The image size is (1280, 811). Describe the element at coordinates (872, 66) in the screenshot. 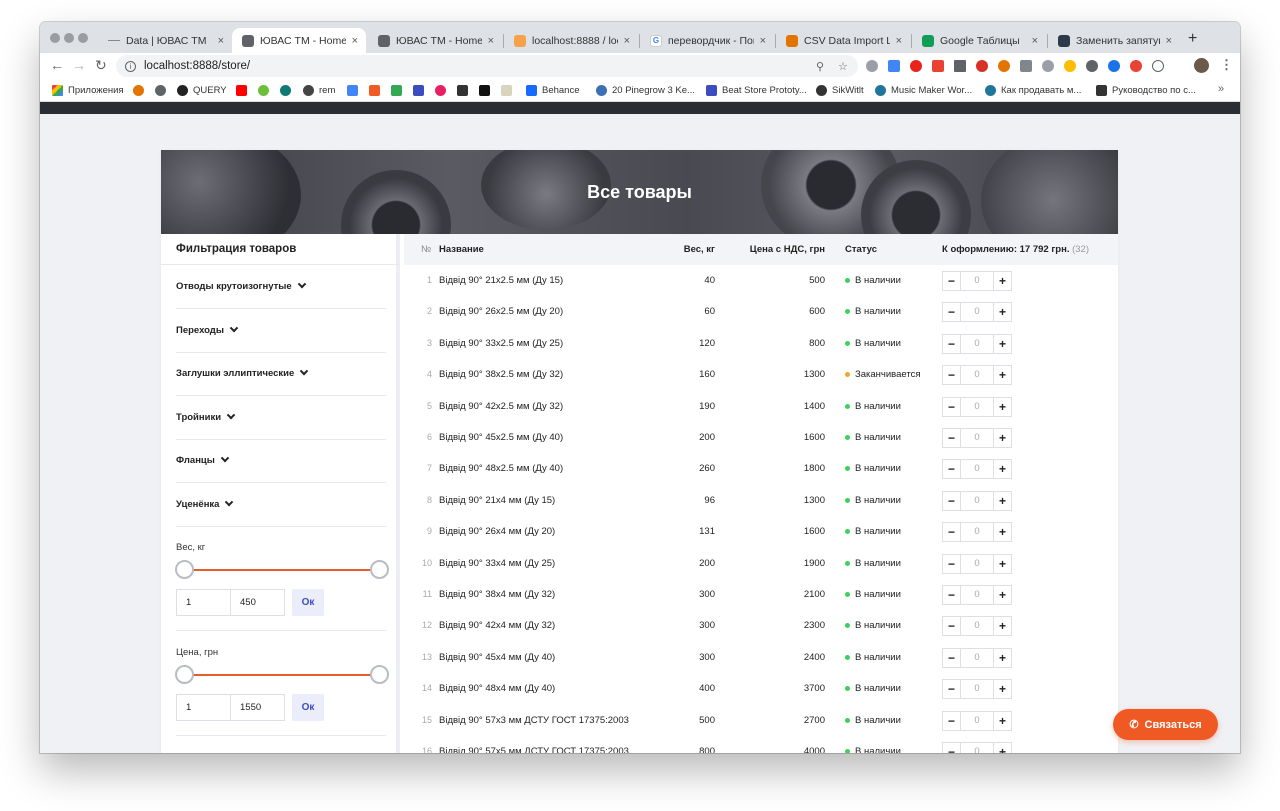

I see `extension-shield-icon` at that location.